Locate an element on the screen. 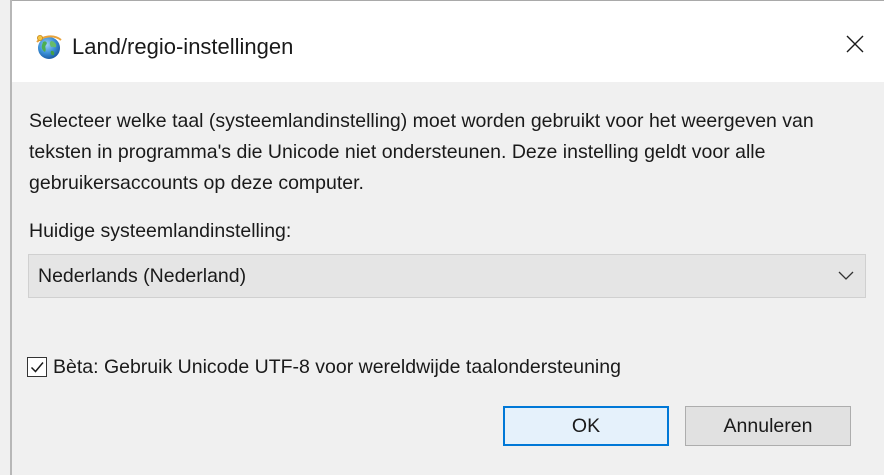 This screenshot has width=884, height=475. cancel-button: Annuleren is located at coordinates (768, 426).